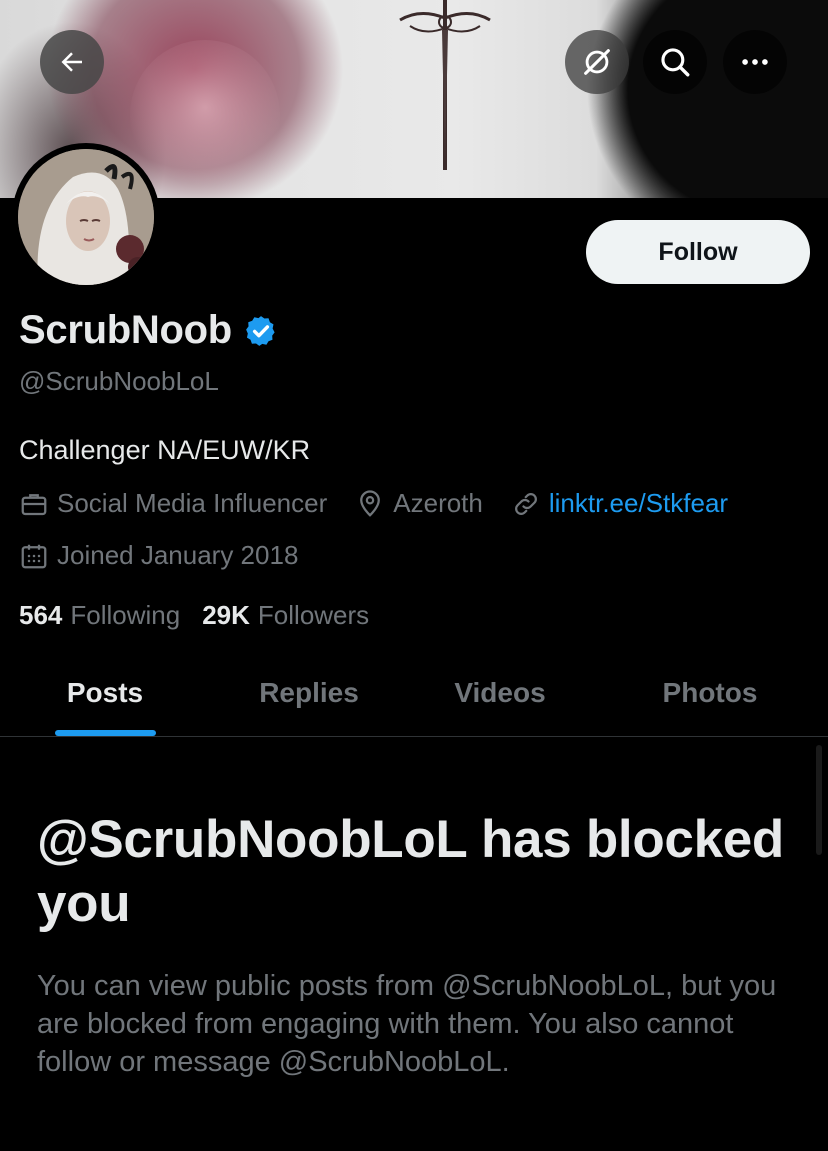  I want to click on following-stat: 564 Following, so click(99, 615).